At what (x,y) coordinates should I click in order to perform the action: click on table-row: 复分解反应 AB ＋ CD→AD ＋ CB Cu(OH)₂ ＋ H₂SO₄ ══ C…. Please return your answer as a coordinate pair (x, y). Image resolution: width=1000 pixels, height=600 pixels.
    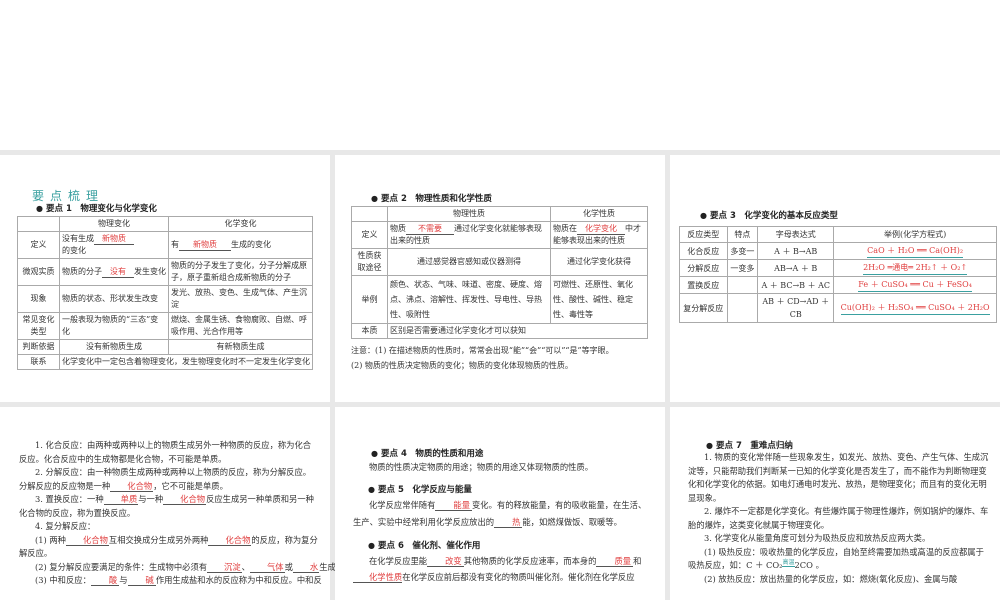
    Looking at the image, I should click on (838, 308).